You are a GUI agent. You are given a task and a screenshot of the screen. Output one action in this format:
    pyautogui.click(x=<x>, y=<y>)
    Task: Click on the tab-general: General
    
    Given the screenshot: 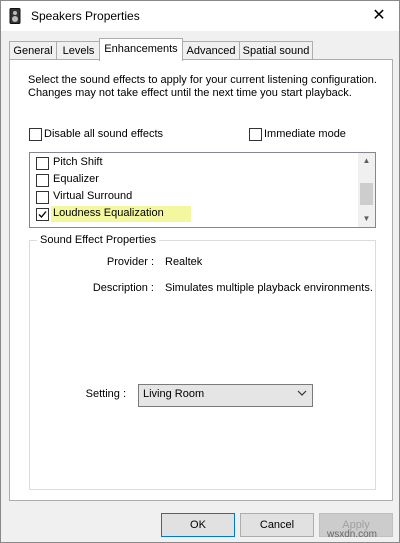 What is the action you would take?
    pyautogui.click(x=33, y=50)
    